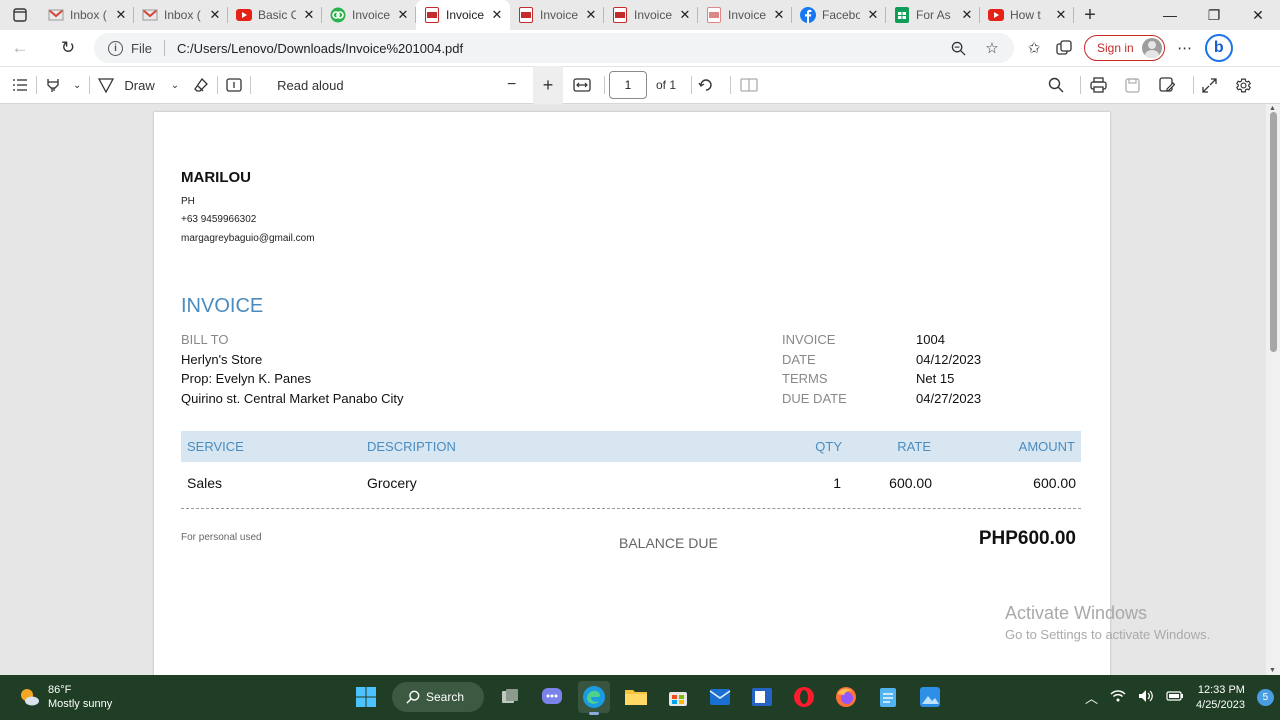  Describe the element at coordinates (1218, 48) in the screenshot. I see `bing-chat-button: b` at that location.